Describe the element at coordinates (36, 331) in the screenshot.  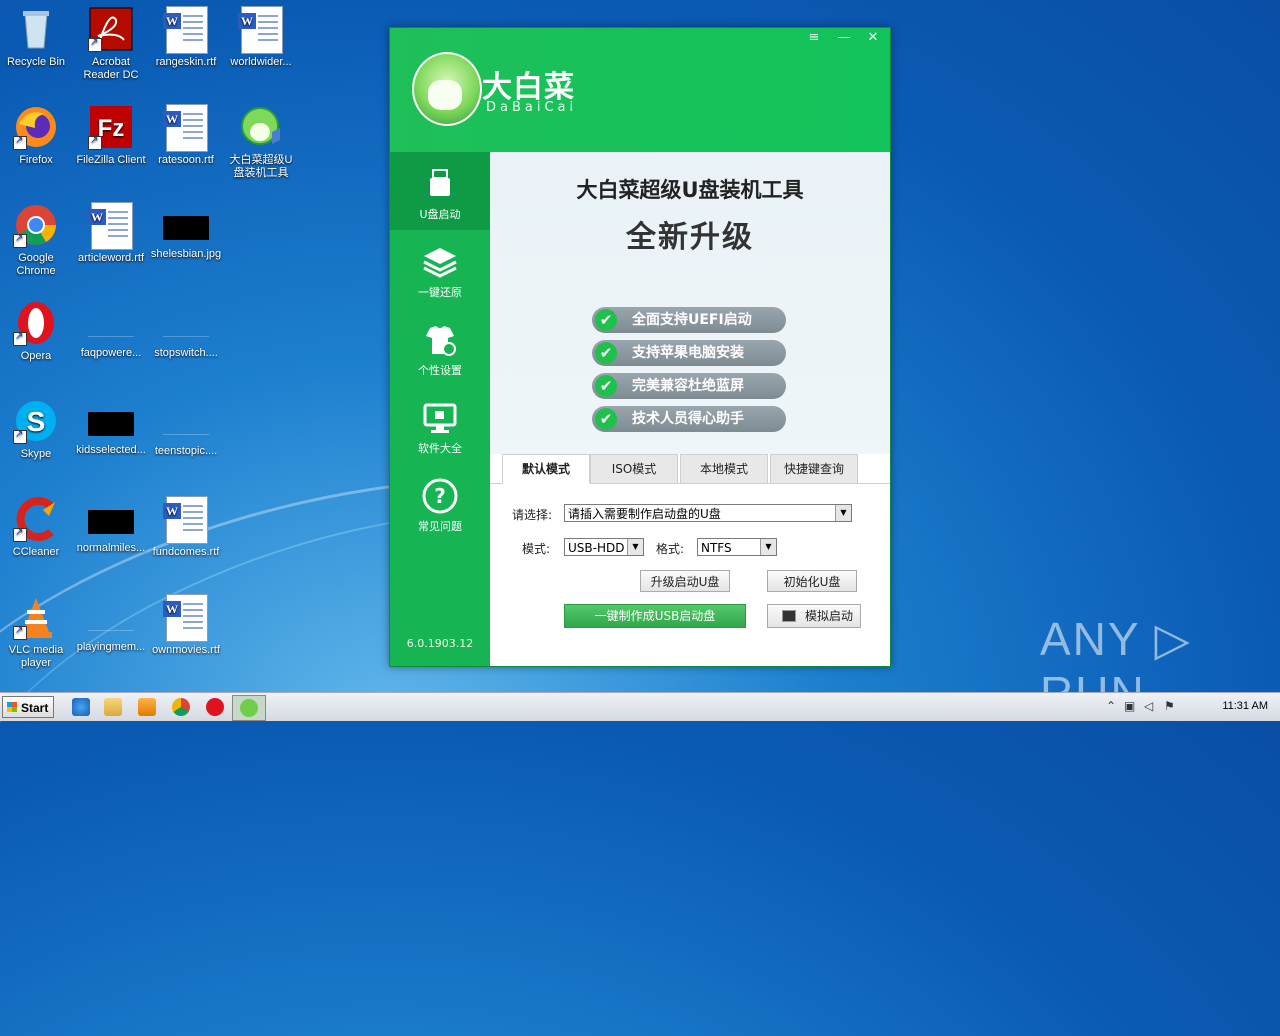
I see `desktop-icon-opera: Opera` at that location.